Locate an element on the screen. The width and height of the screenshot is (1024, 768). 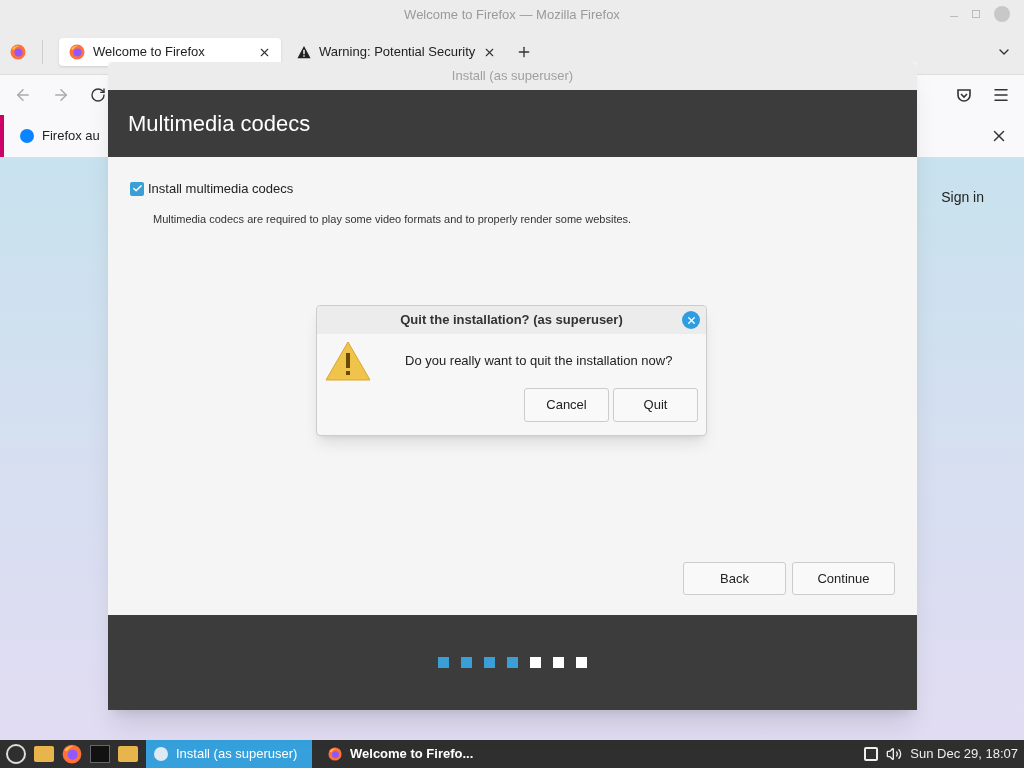
close-button is located at coordinates (691, 320).